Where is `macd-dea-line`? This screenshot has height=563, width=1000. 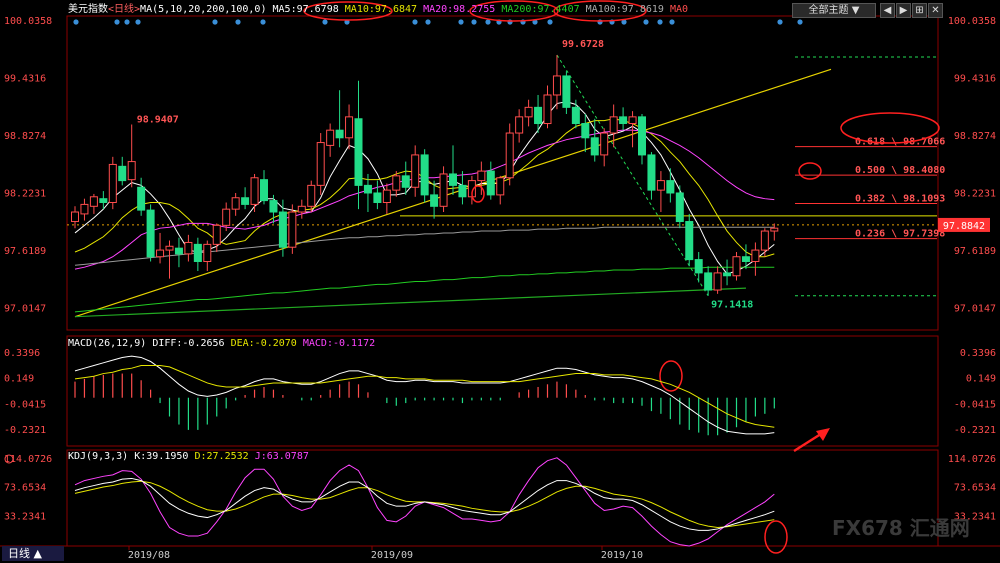 macd-dea-line is located at coordinates (424, 396).